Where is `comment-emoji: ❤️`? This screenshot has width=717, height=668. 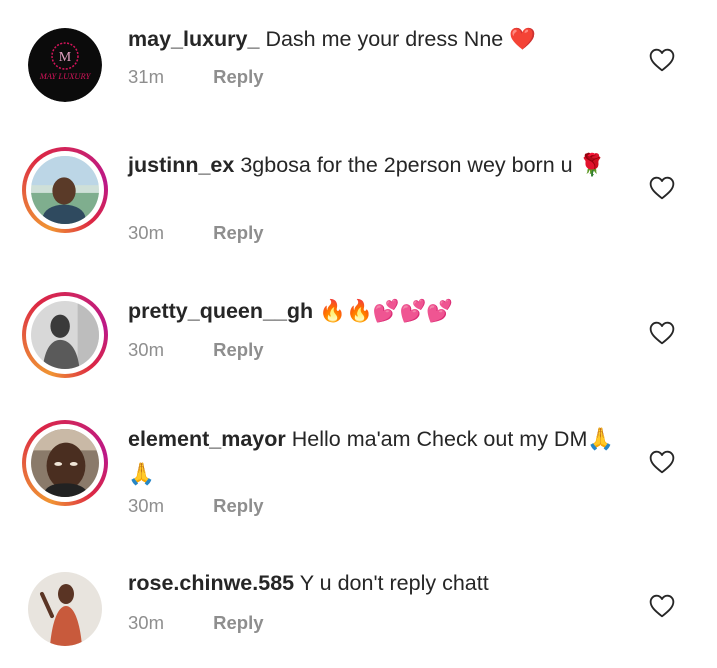
comment-emoji: ❤️ is located at coordinates (523, 39).